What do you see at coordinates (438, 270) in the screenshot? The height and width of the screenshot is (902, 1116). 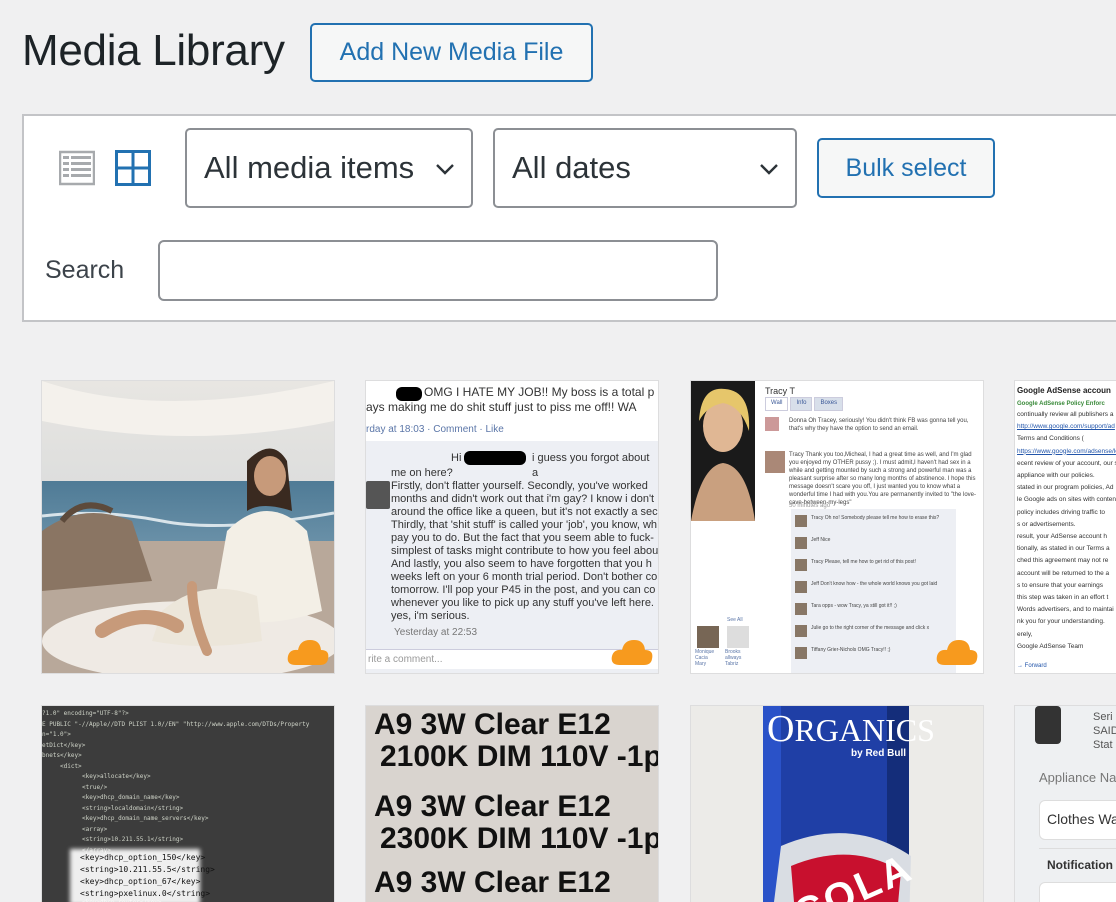 I see `search-input` at bounding box center [438, 270].